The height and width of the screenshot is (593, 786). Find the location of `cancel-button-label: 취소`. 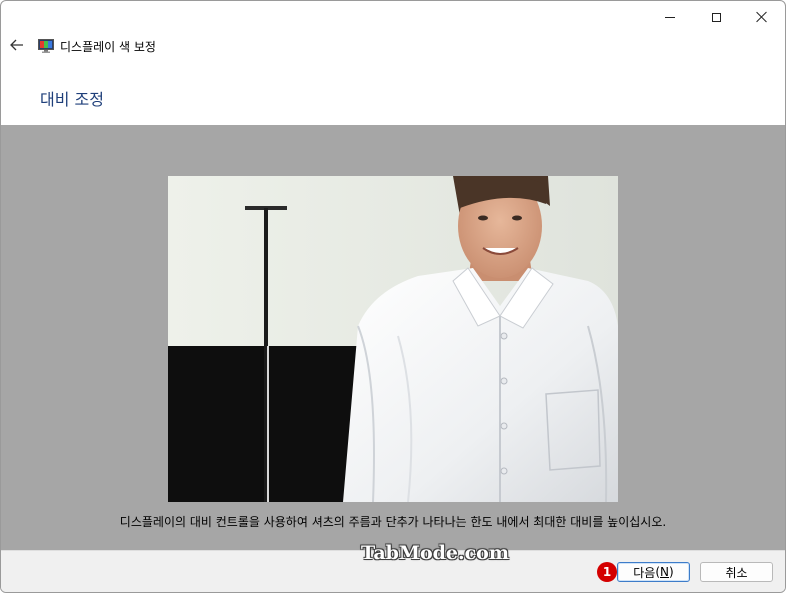

cancel-button-label: 취소 is located at coordinates (736, 572).